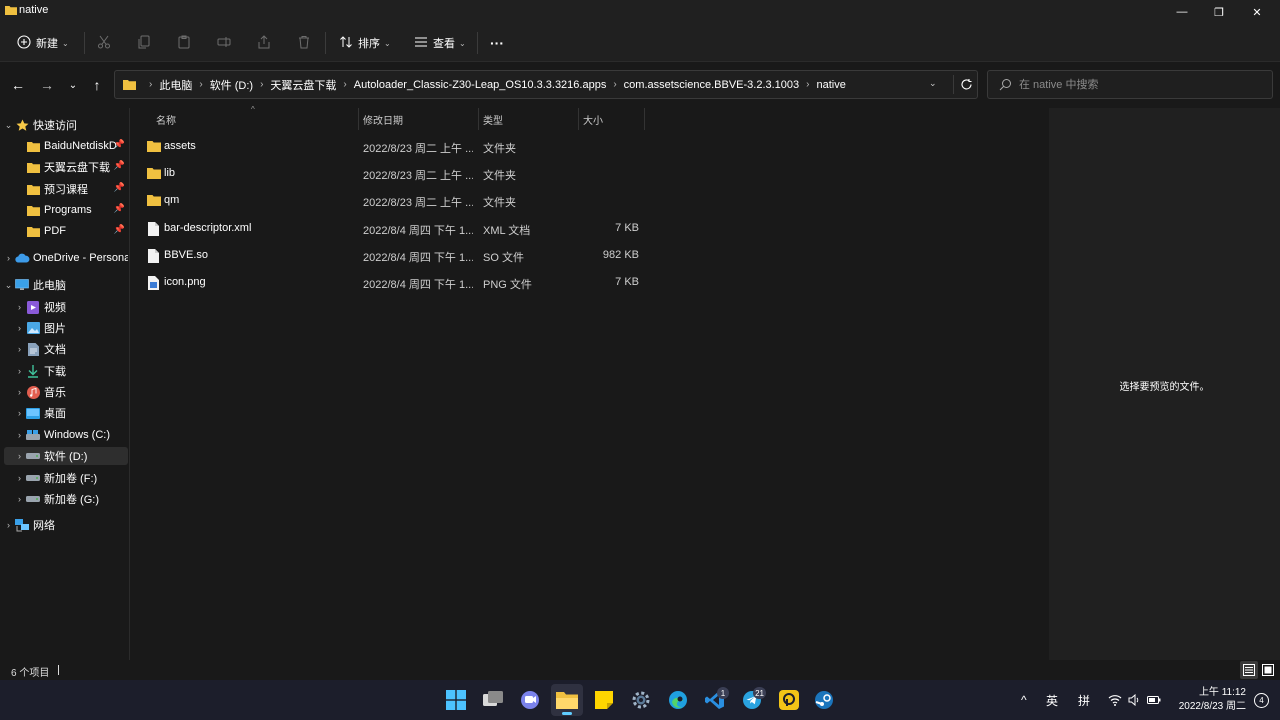  I want to click on sidebar-item-this-pc: ⌄ 此电脑, so click(65, 285).